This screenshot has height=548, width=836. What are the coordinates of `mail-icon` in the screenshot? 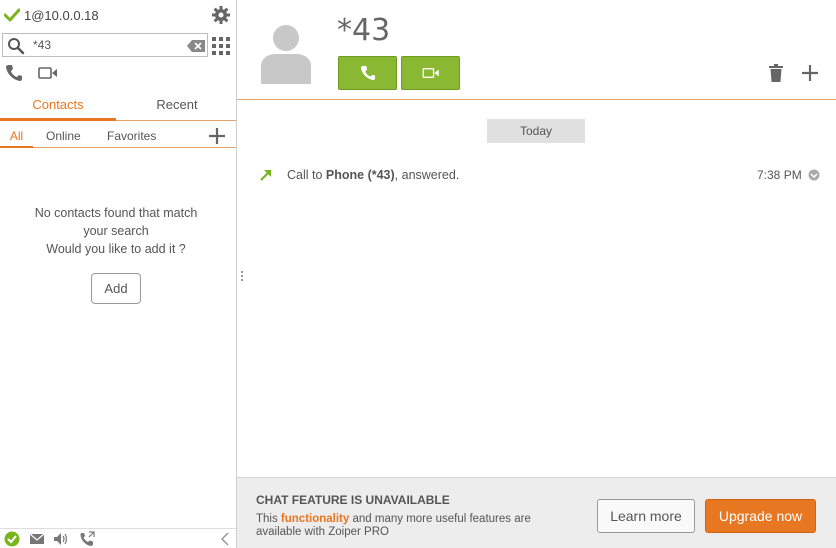 It's located at (37, 539).